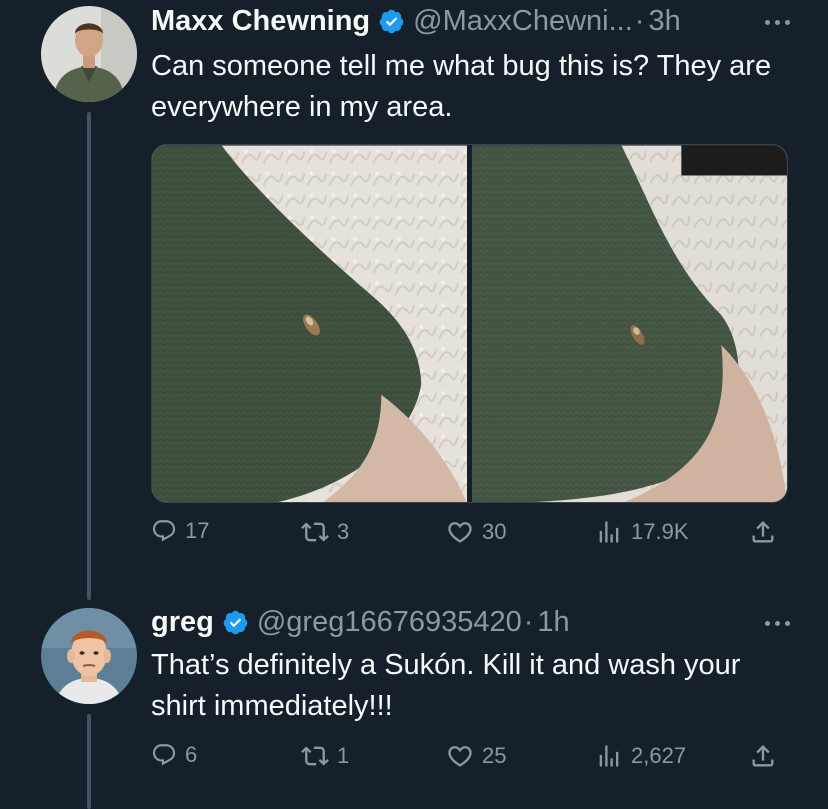 The width and height of the screenshot is (828, 809). Describe the element at coordinates (659, 755) in the screenshot. I see `views-count: 2,627` at that location.